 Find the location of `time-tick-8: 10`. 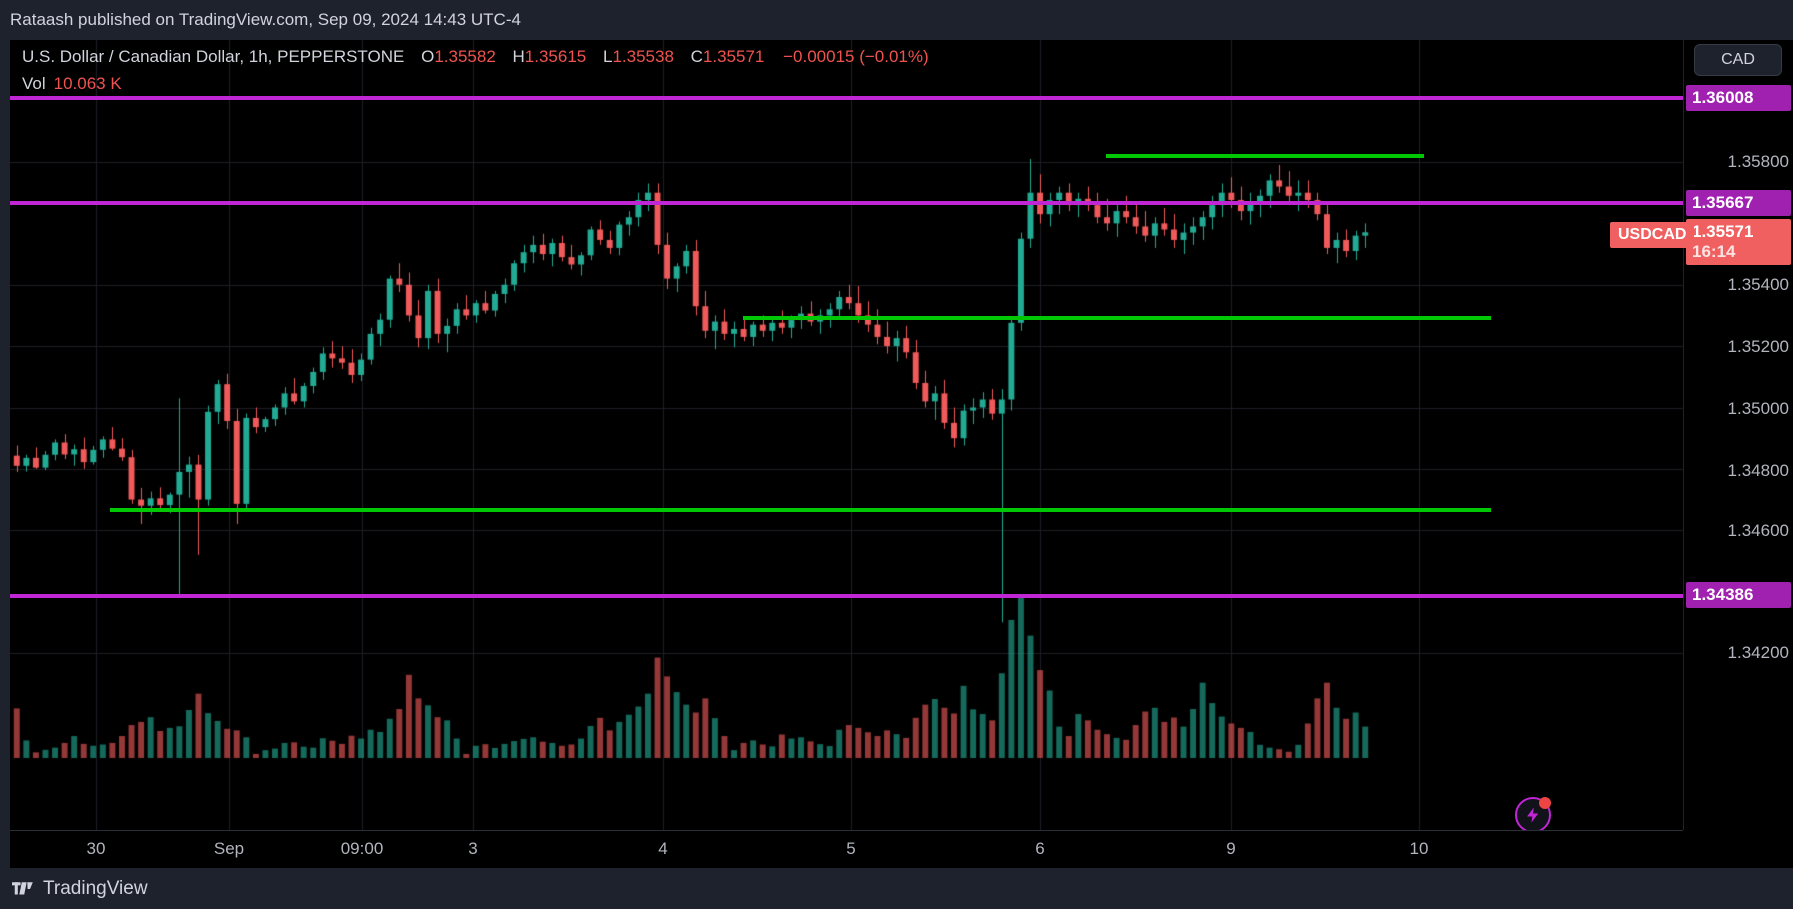

time-tick-8: 10 is located at coordinates (1419, 848).